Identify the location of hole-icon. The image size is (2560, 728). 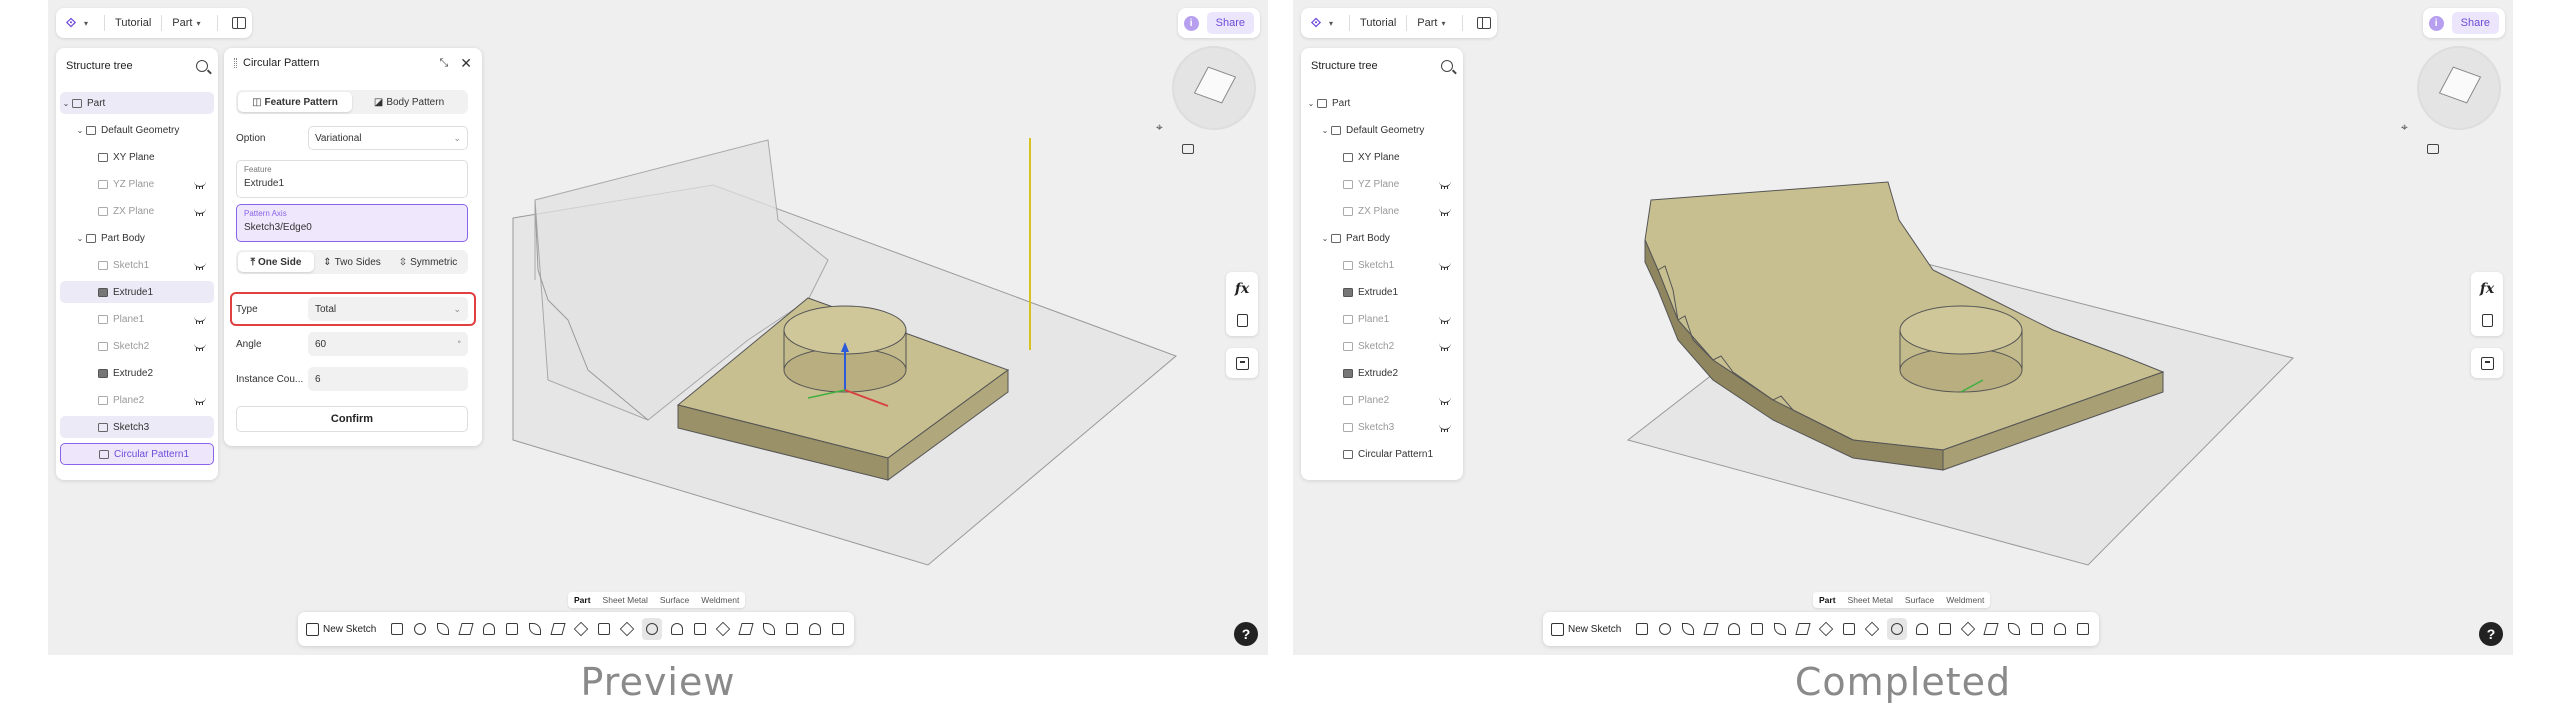
(512, 629).